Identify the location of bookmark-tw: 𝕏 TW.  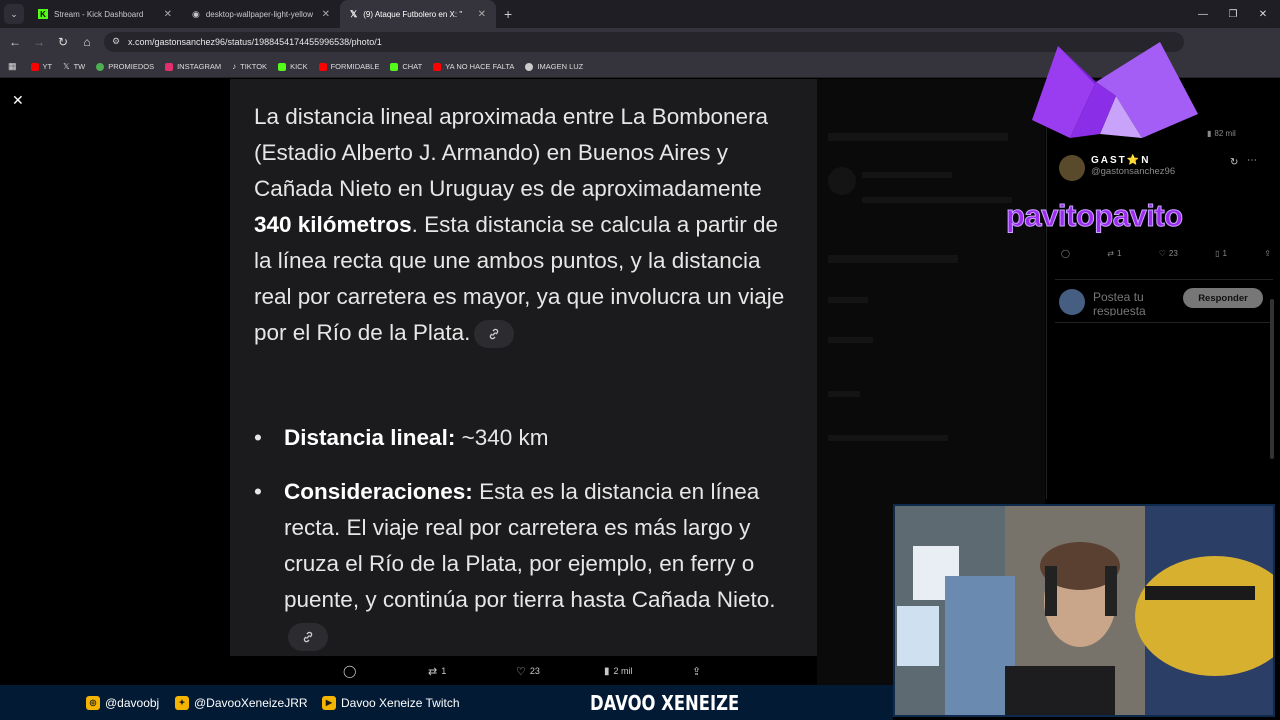
(74, 66).